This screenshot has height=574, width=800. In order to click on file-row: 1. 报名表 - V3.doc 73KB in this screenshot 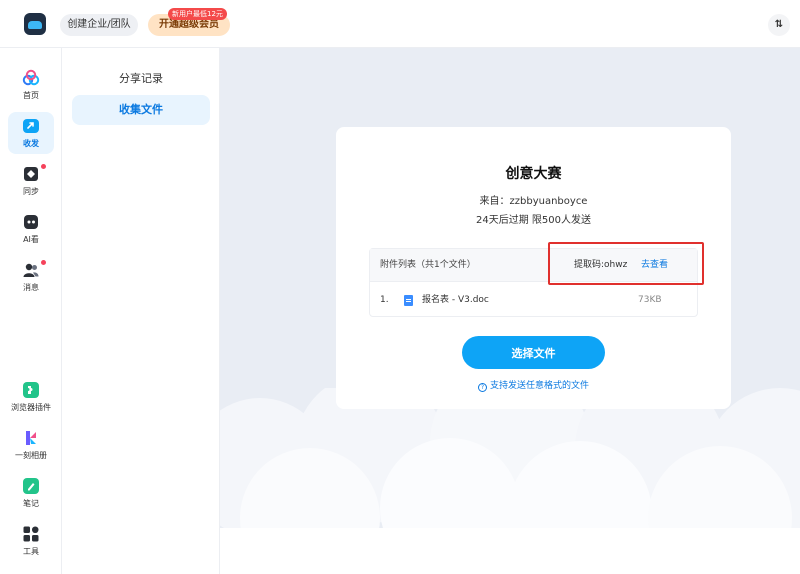, I will do `click(533, 300)`.